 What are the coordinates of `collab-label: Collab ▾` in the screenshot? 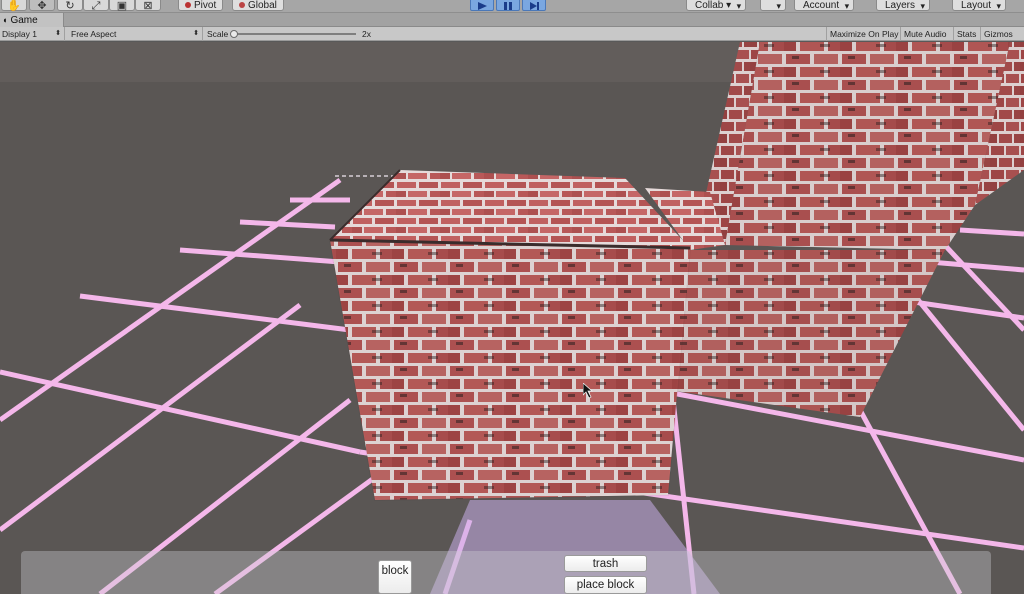 It's located at (713, 5).